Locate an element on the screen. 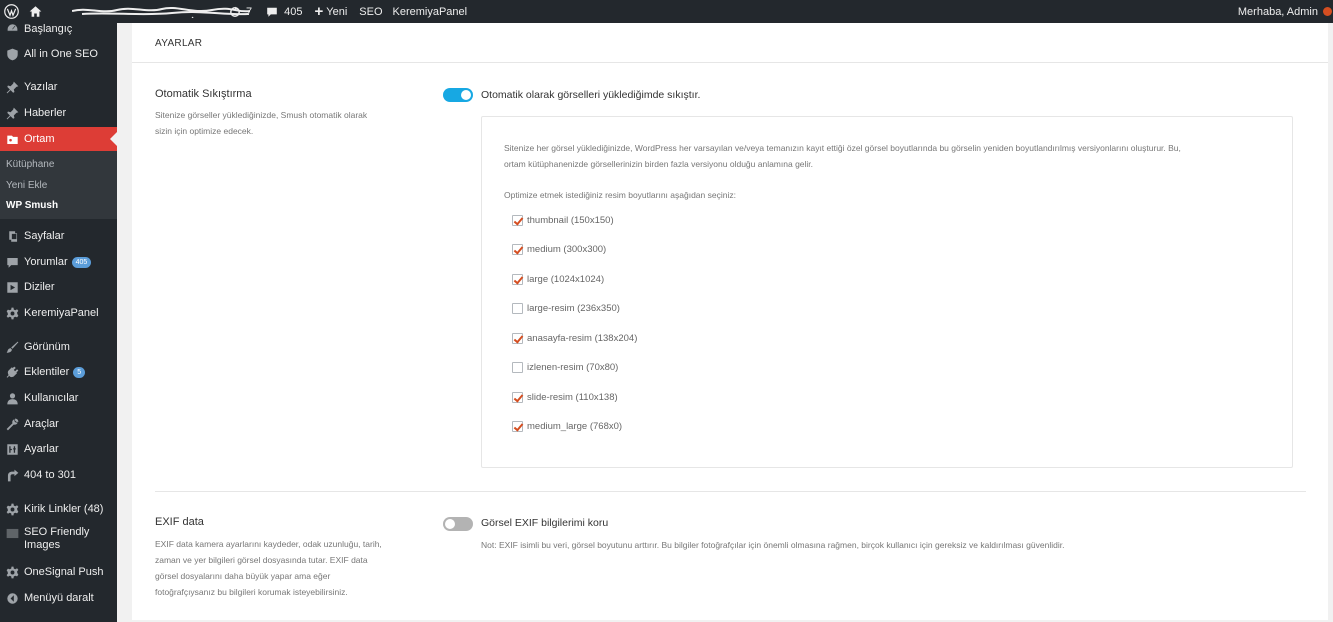 Image resolution: width=1333 pixels, height=622 pixels. menu-label: Kullanıcılar is located at coordinates (51, 398).